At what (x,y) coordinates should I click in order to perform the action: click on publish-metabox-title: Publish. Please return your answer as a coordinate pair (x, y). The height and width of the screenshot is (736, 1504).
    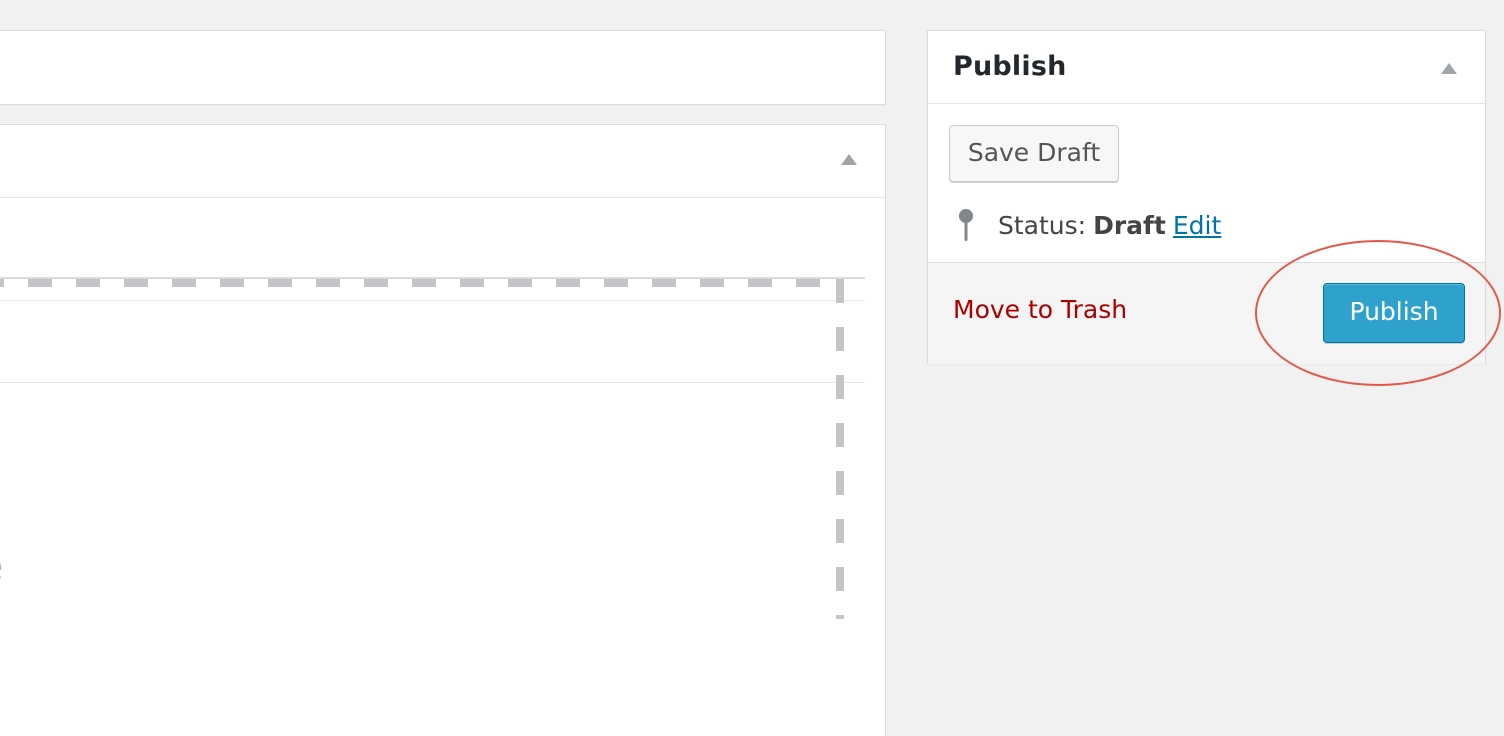
    Looking at the image, I should click on (1010, 66).